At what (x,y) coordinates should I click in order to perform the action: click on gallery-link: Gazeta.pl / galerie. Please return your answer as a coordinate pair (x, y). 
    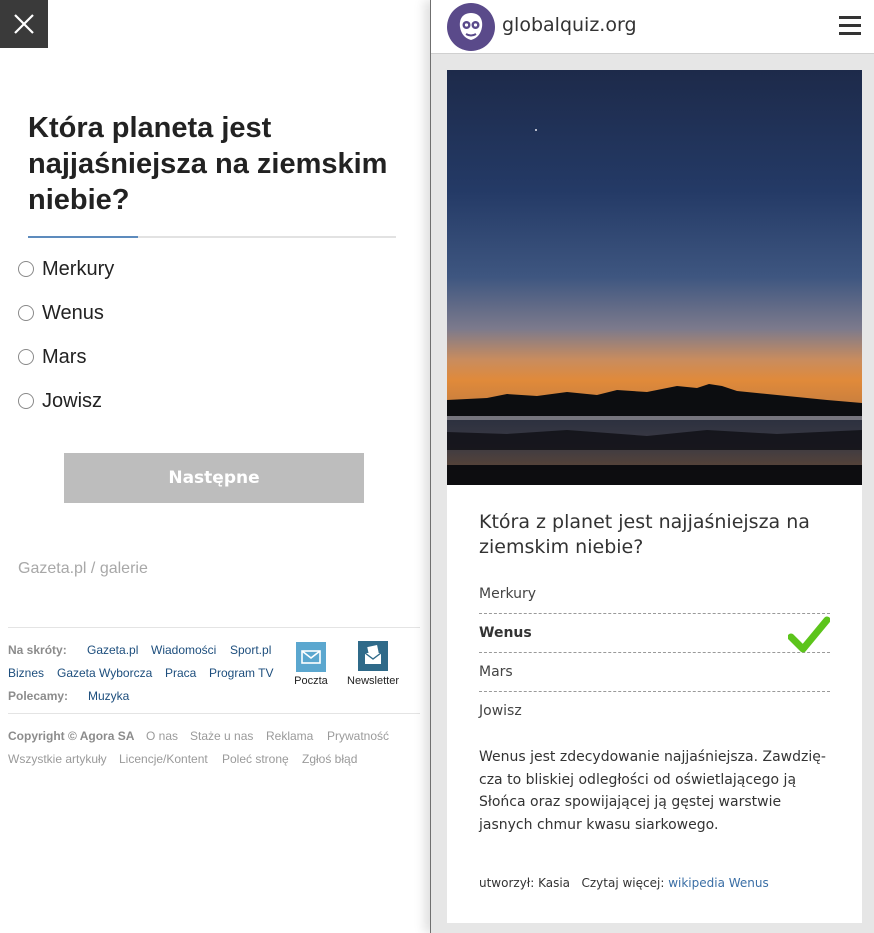
    Looking at the image, I should click on (83, 569).